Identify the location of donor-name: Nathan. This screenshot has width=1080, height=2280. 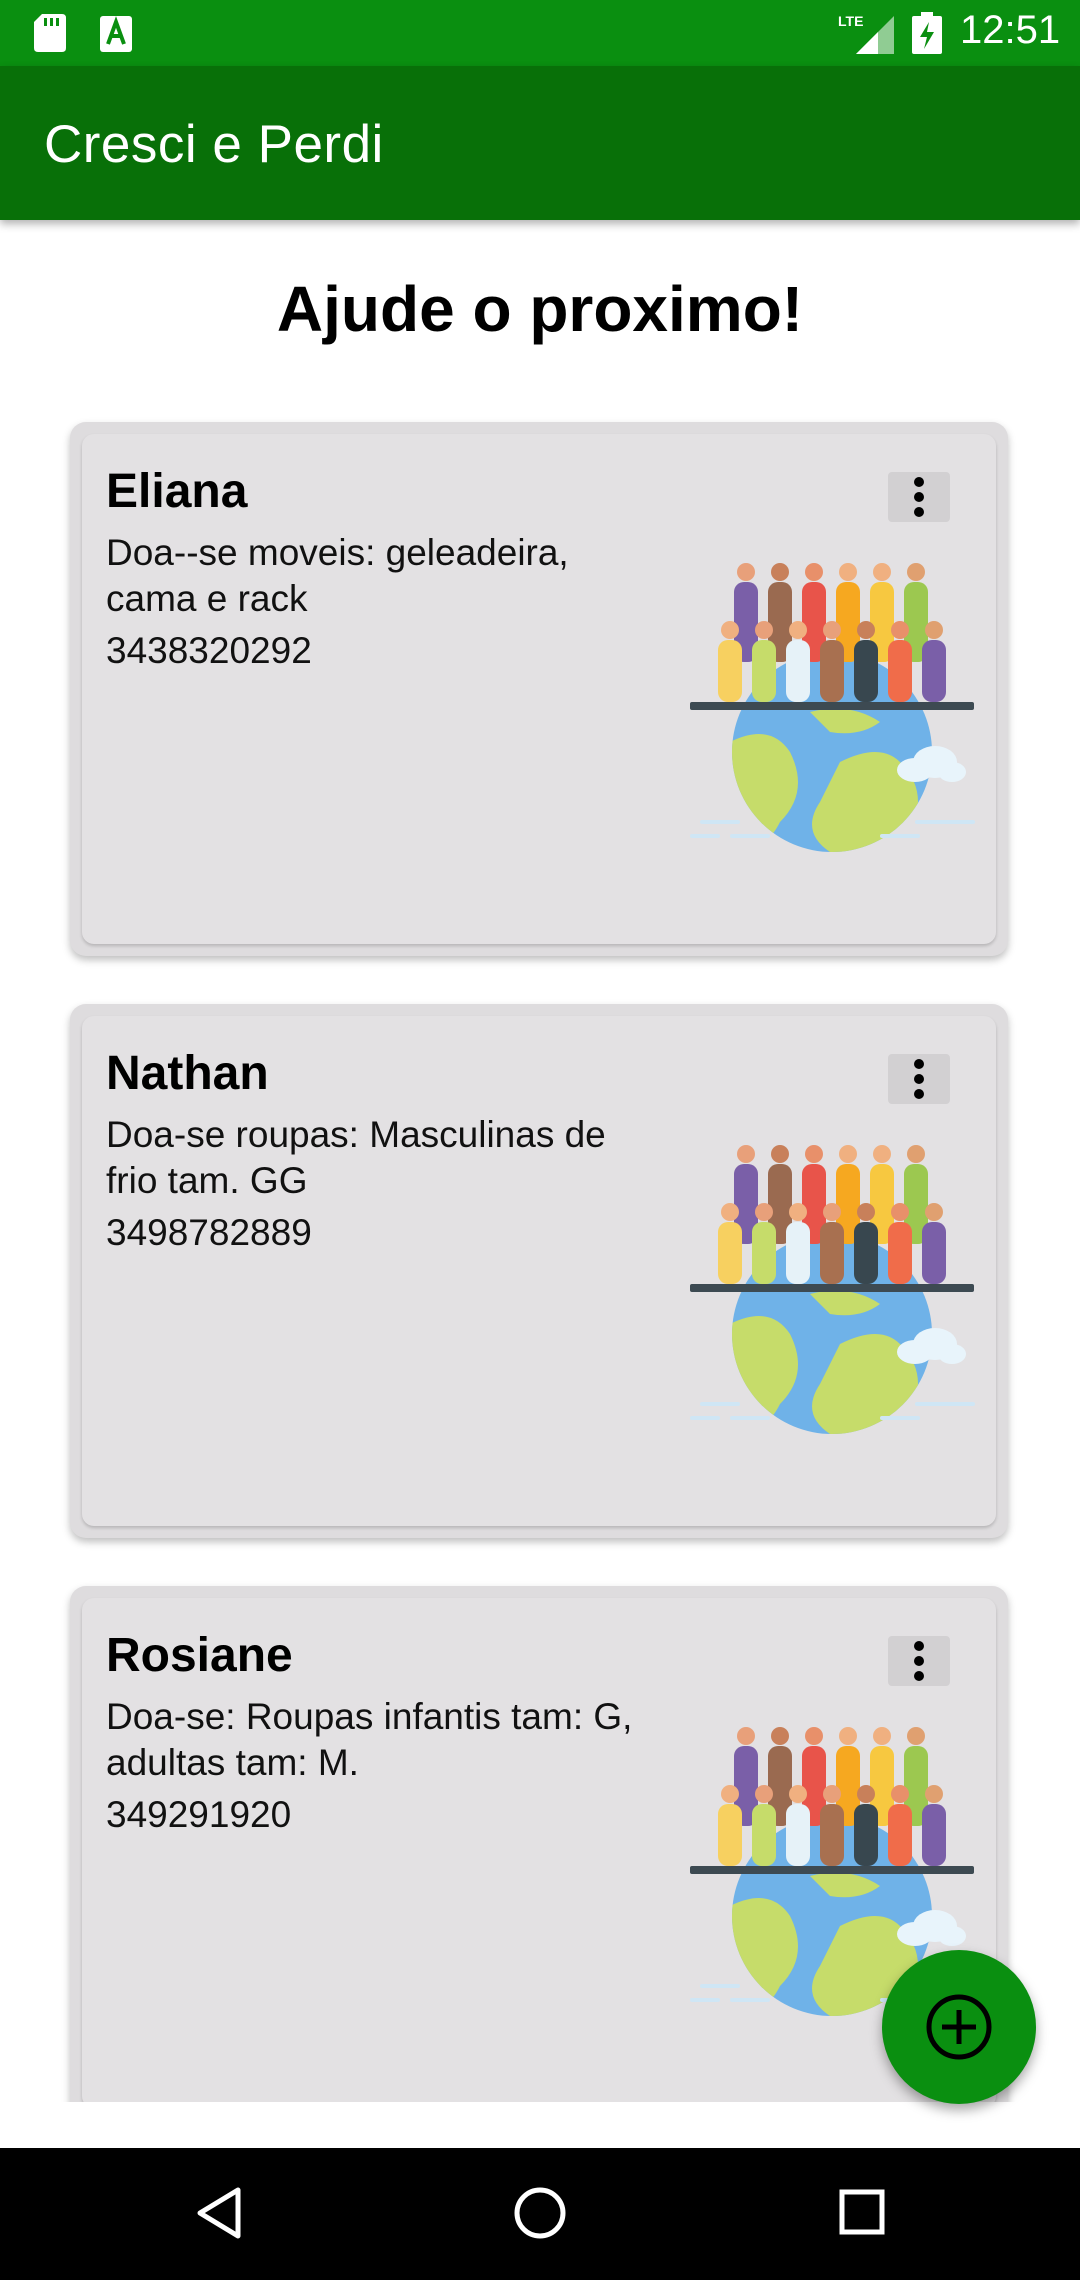
(187, 1073).